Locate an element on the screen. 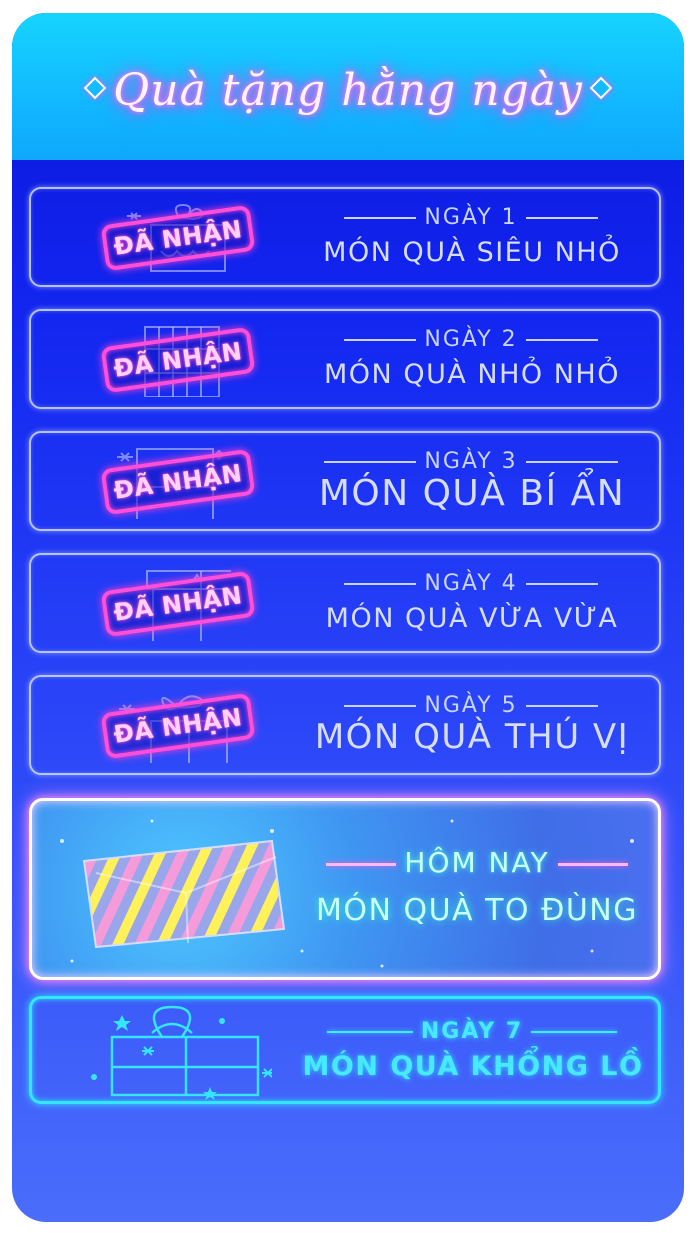 This screenshot has height=1233, width=696. day-row-3: ĐÃ NHẬN NGÀY 3 MÓN QUÀ BÍ ẨN is located at coordinates (345, 481).